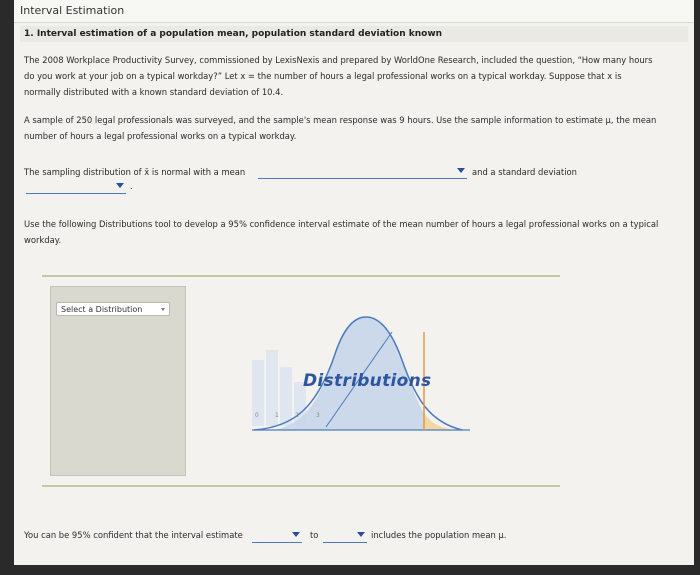  What do you see at coordinates (286, 396) in the screenshot?
I see `histogram-bar` at bounding box center [286, 396].